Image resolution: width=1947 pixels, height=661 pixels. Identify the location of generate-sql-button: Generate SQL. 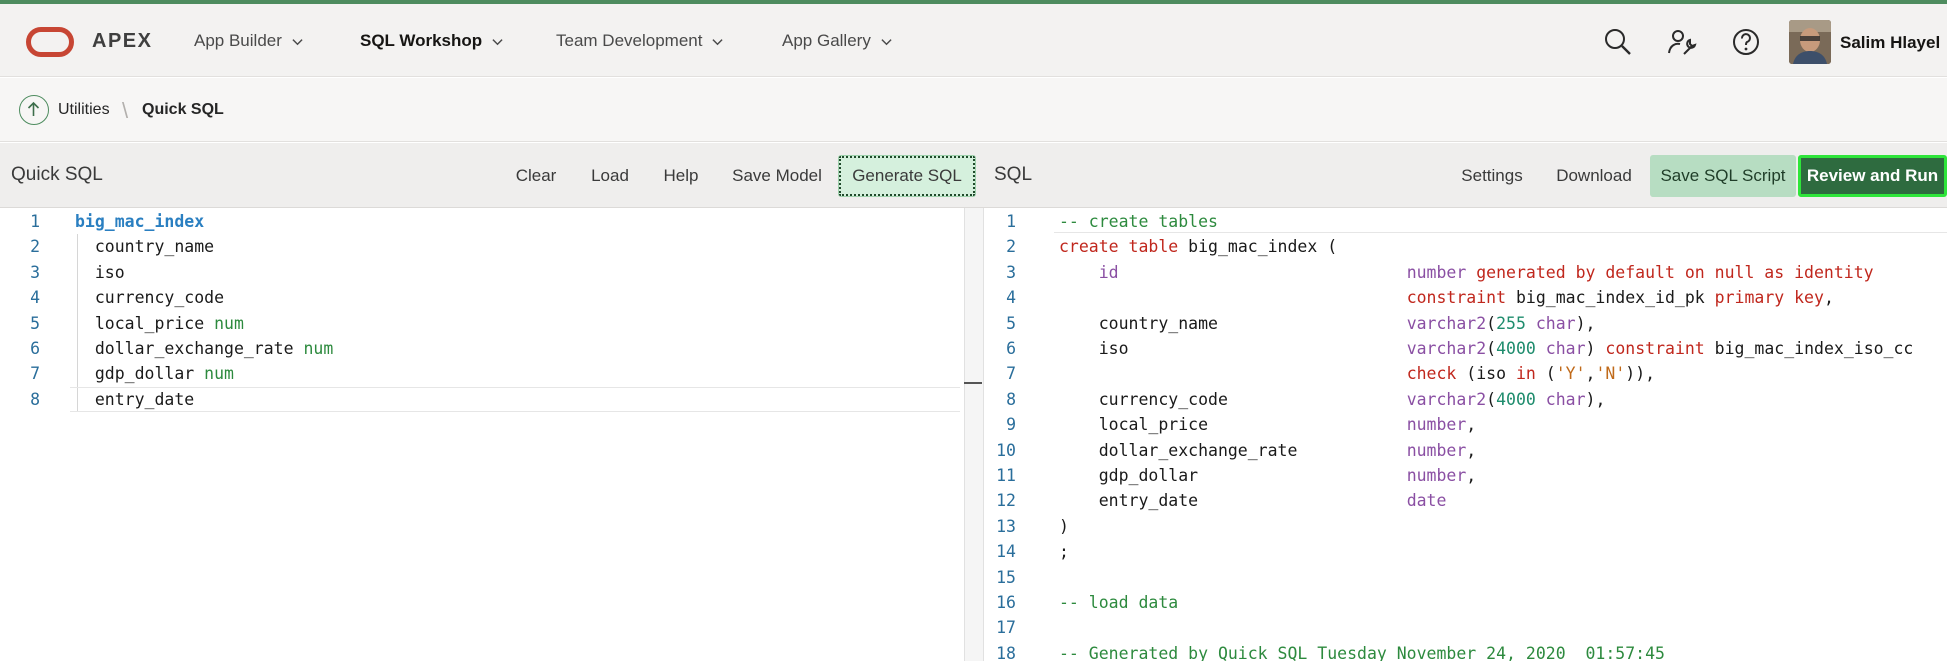
(907, 176).